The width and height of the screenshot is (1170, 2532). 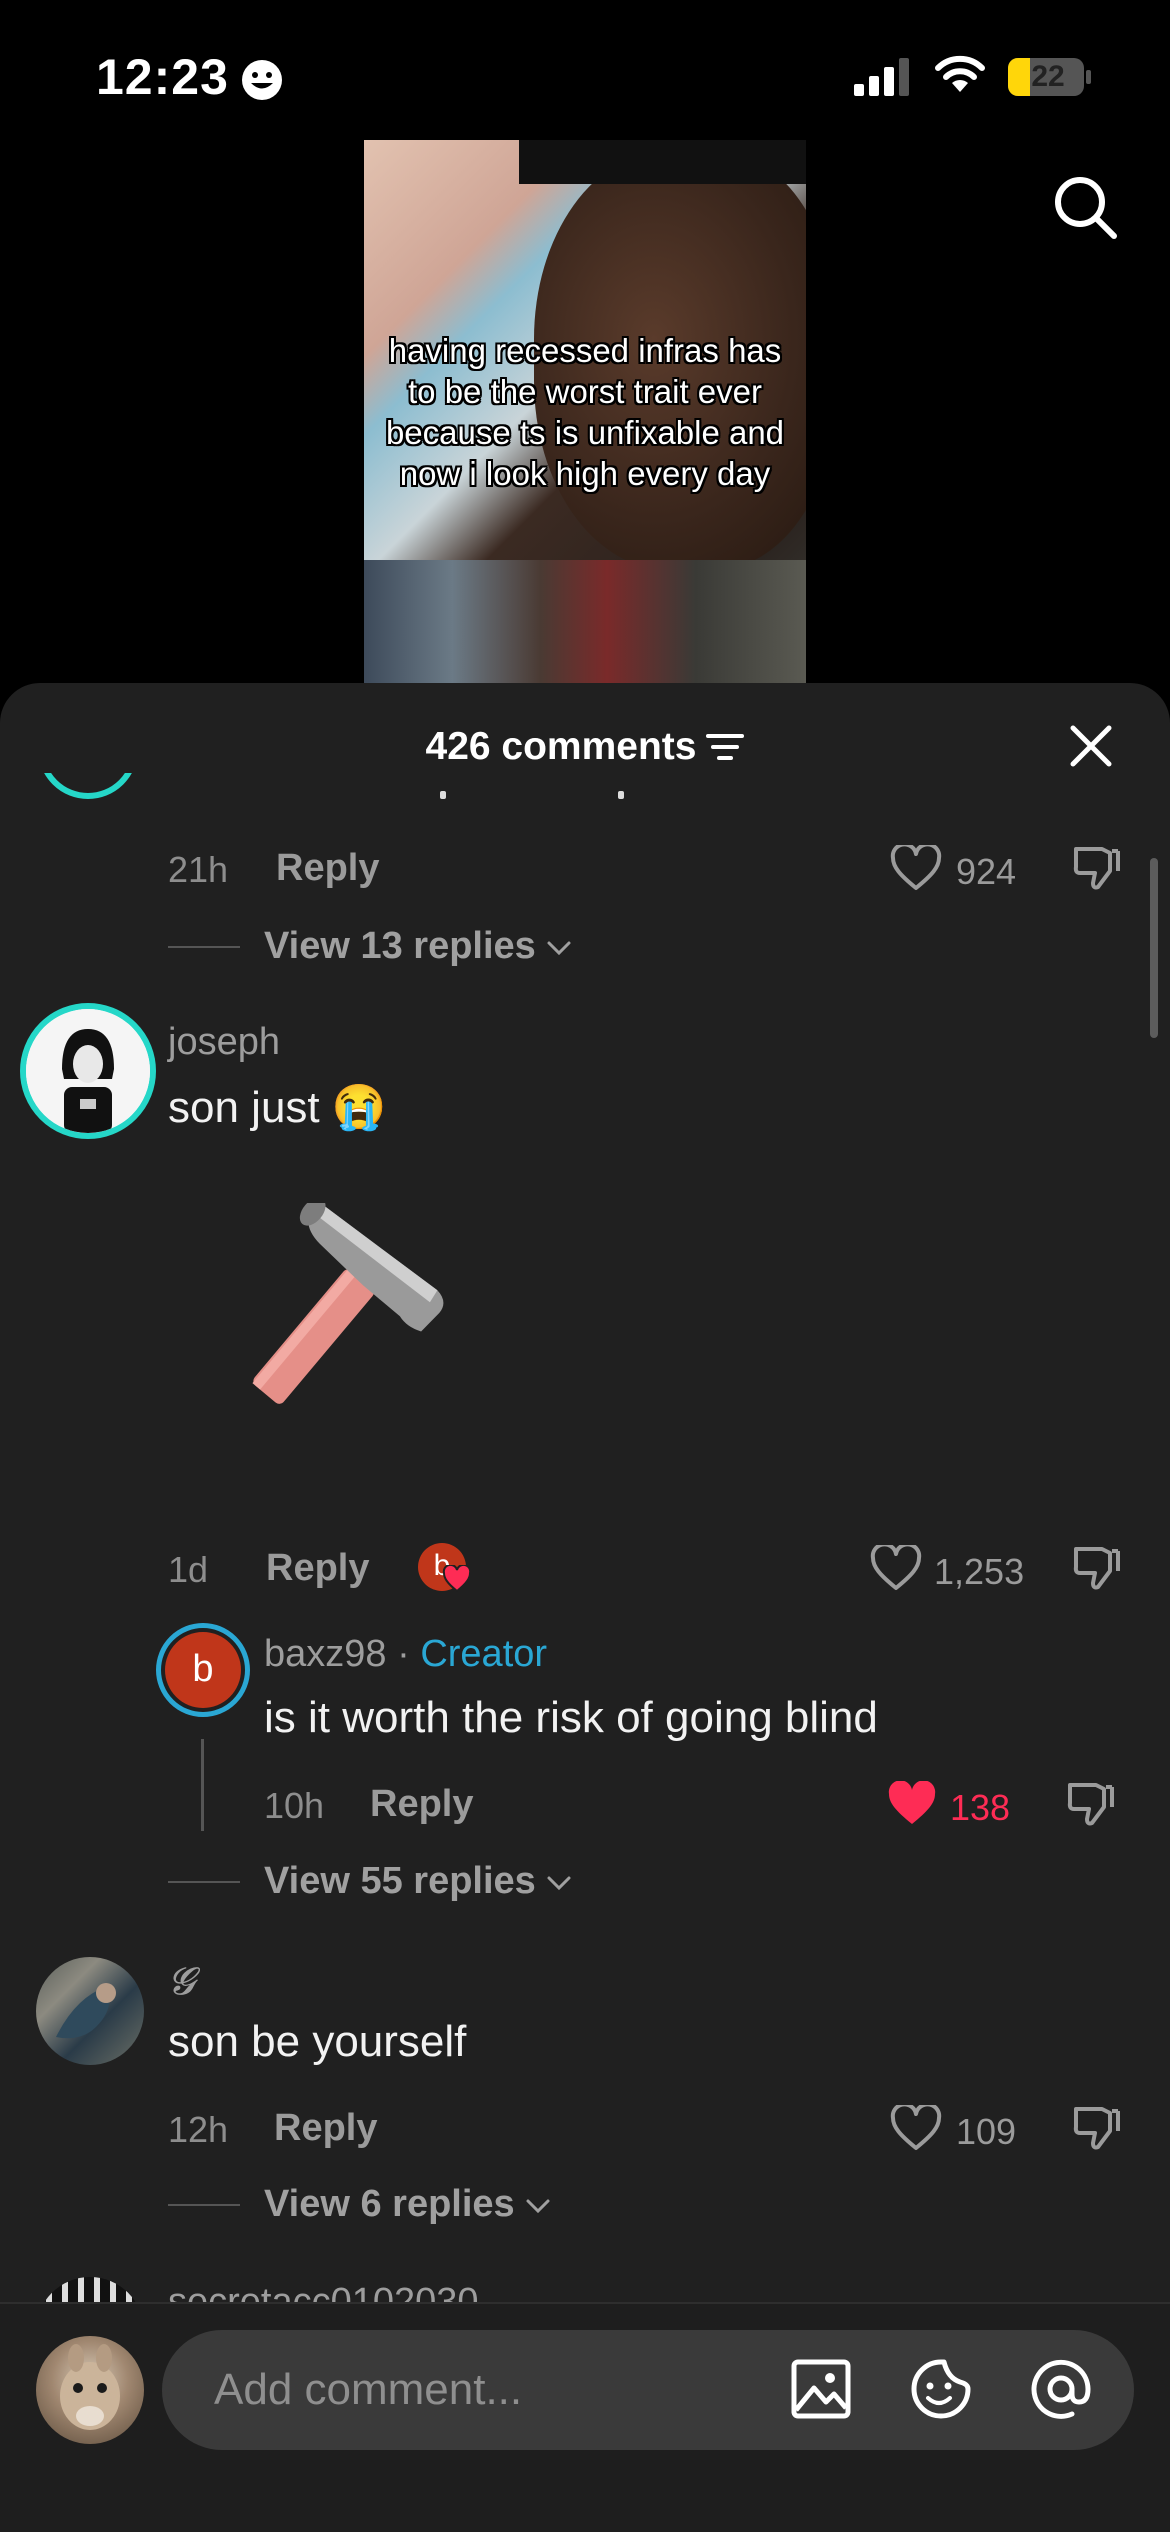 What do you see at coordinates (317, 2041) in the screenshot?
I see `comment-3-text: son be yourself` at bounding box center [317, 2041].